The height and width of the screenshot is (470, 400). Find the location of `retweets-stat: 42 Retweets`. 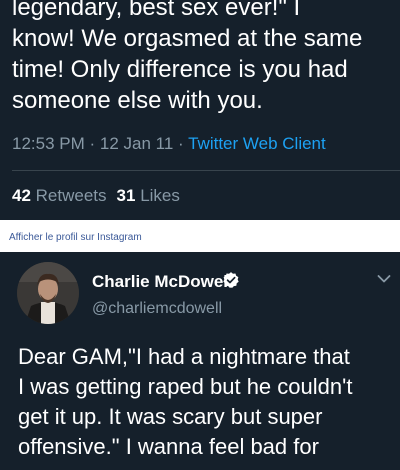

retweets-stat: 42 Retweets is located at coordinates (59, 195).